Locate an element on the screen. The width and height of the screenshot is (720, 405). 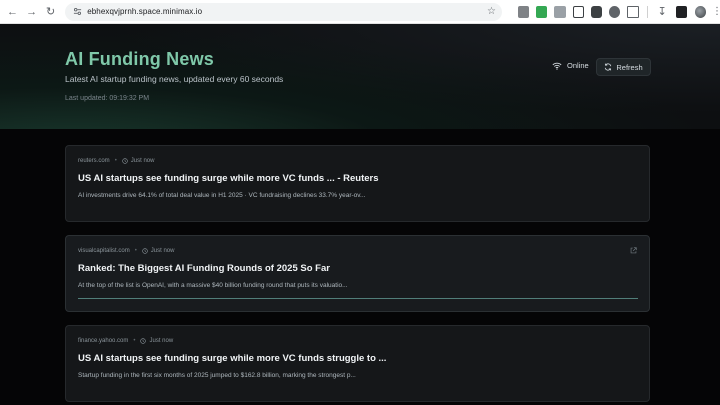
last-updated-text: Last updated: 09:19:32 PM is located at coordinates (107, 98).